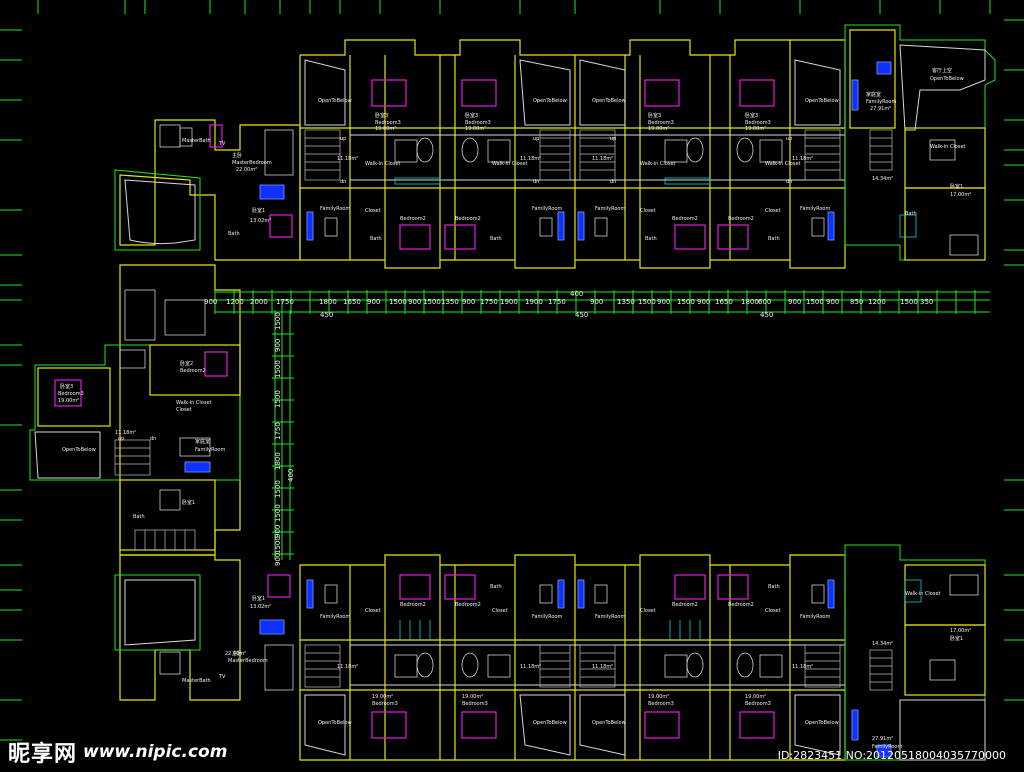 The image size is (1024, 772). Describe the element at coordinates (724, 302) in the screenshot. I see `dim-label: 1650` at that location.